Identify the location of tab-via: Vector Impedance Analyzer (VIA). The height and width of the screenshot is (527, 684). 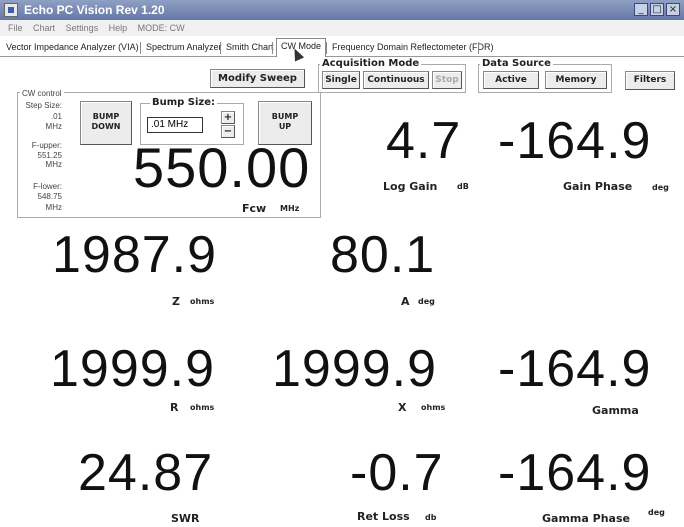
(72, 47).